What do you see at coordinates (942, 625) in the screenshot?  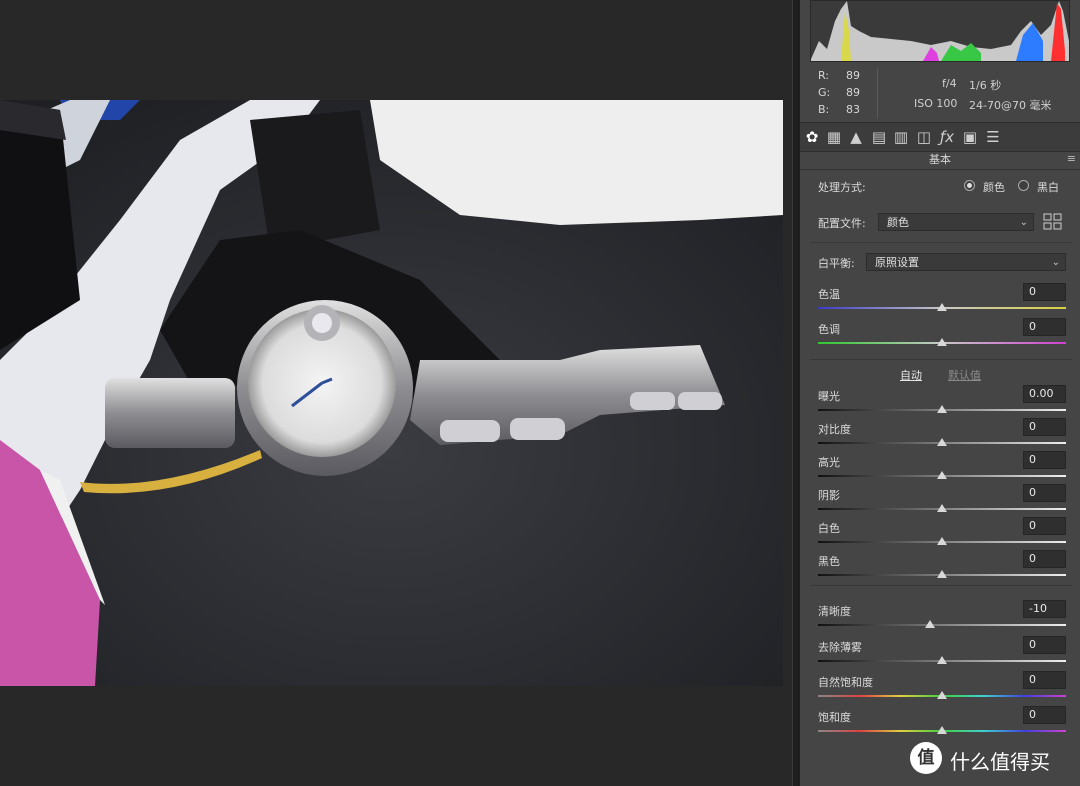 I see `slider-track` at bounding box center [942, 625].